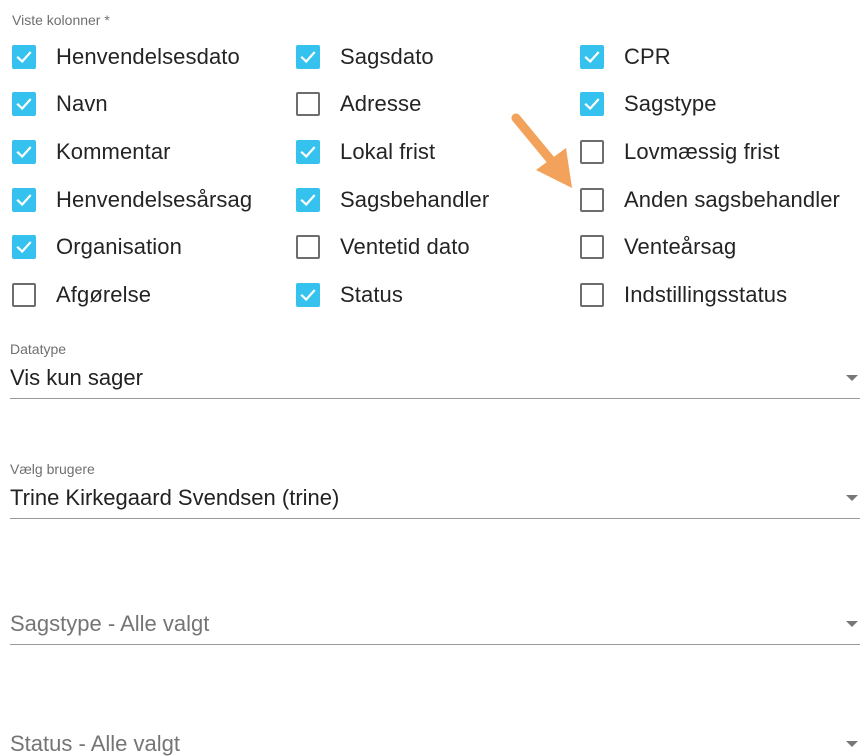 This screenshot has width=861, height=756. I want to click on column-checkbox-cpr: CPR, so click(625, 57).